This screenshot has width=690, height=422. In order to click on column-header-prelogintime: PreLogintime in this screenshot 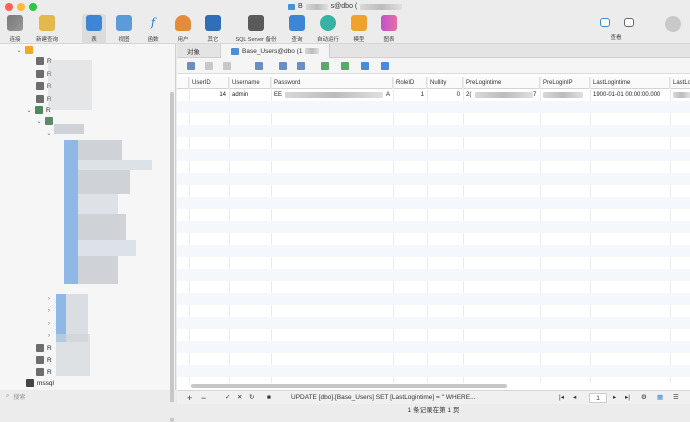, I will do `click(501, 83)`.